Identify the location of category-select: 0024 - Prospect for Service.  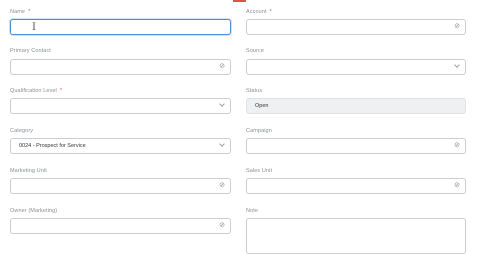
(120, 146).